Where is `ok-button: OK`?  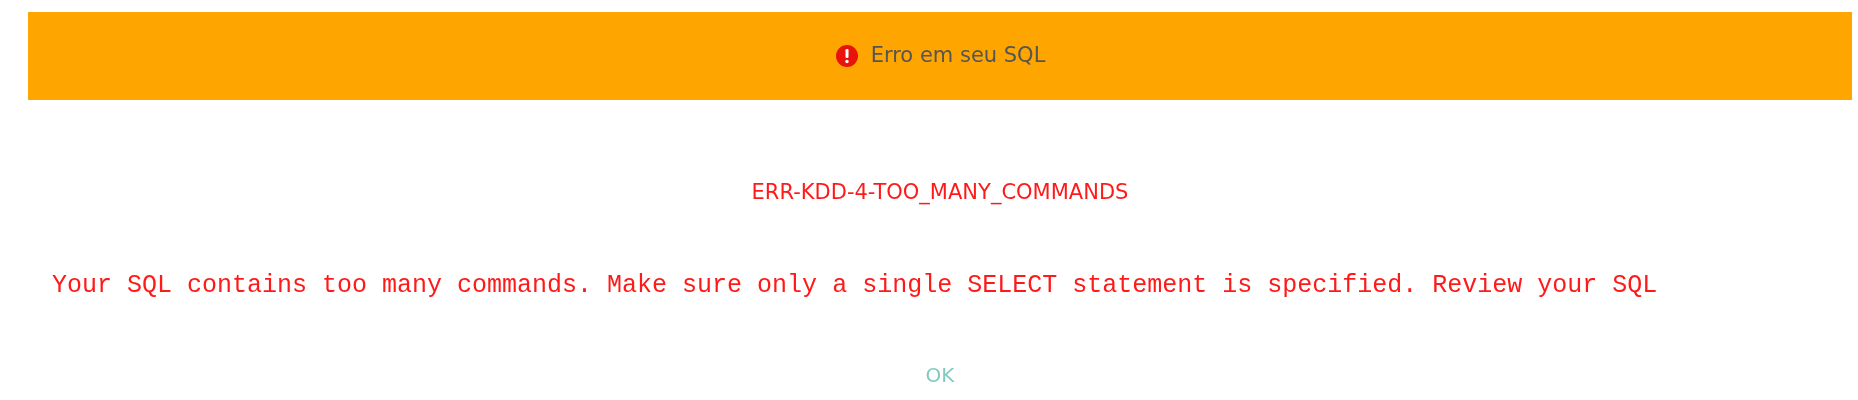 ok-button: OK is located at coordinates (940, 375).